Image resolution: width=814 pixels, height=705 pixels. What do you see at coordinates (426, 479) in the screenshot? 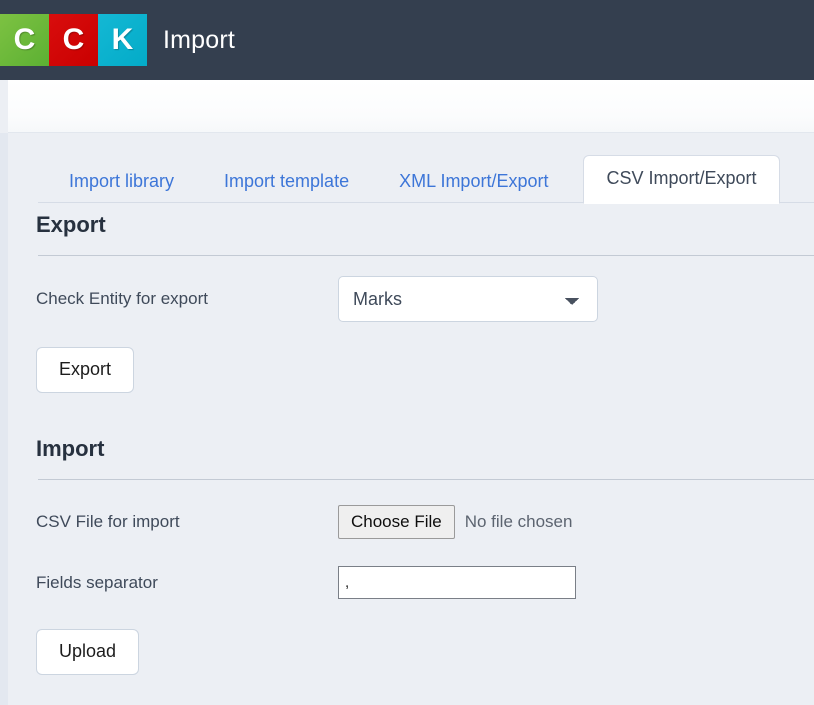
I see `import-divider` at bounding box center [426, 479].